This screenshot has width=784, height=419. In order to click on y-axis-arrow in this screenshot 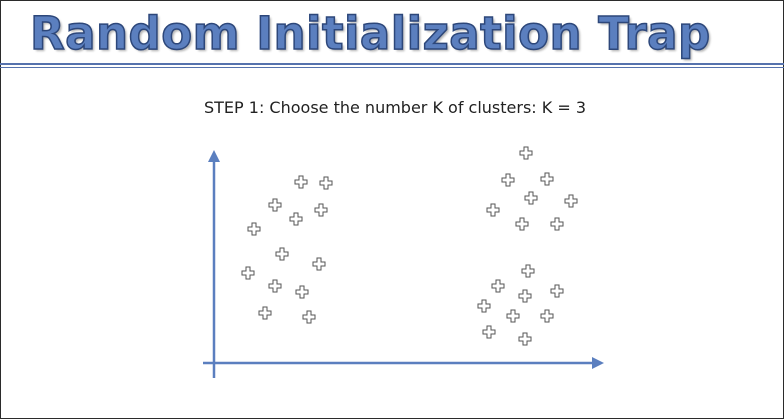, I will do `click(214, 156)`.